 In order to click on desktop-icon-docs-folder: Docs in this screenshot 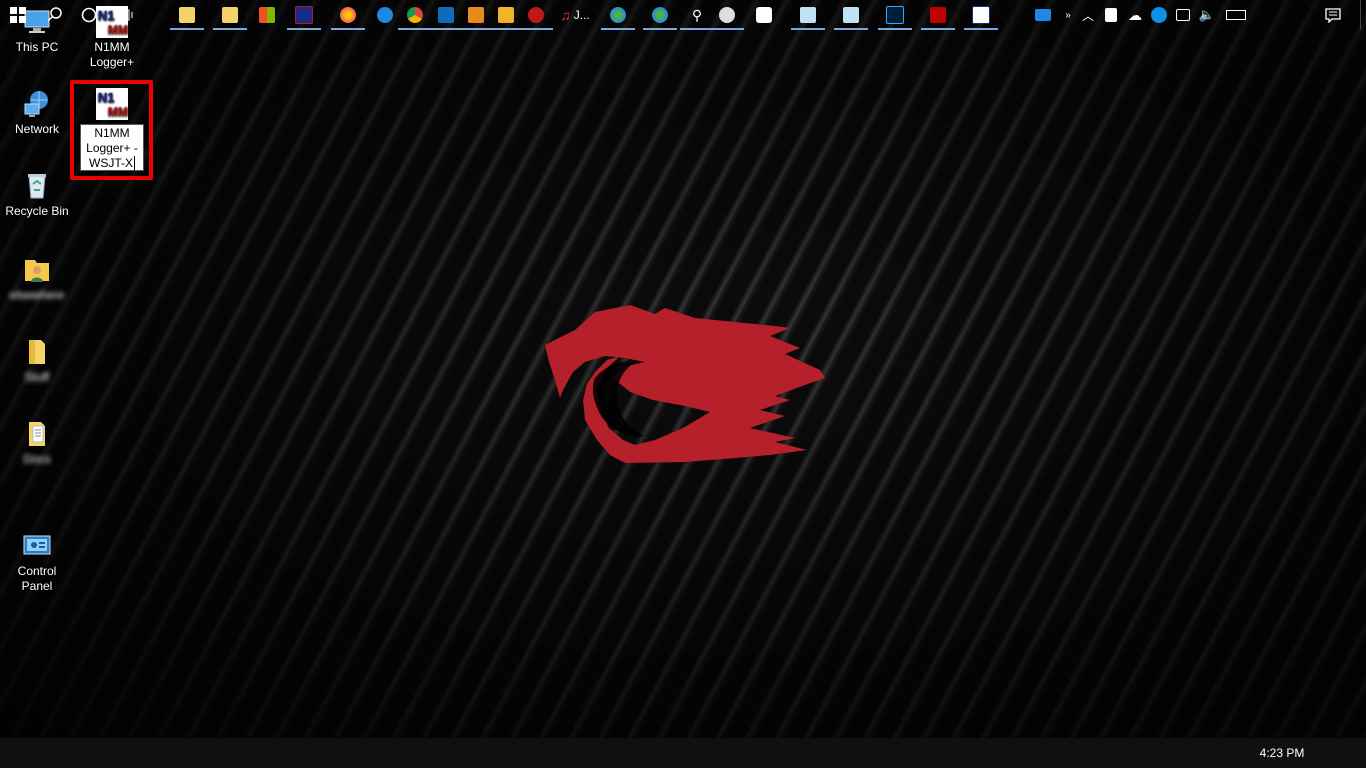, I will do `click(37, 442)`.